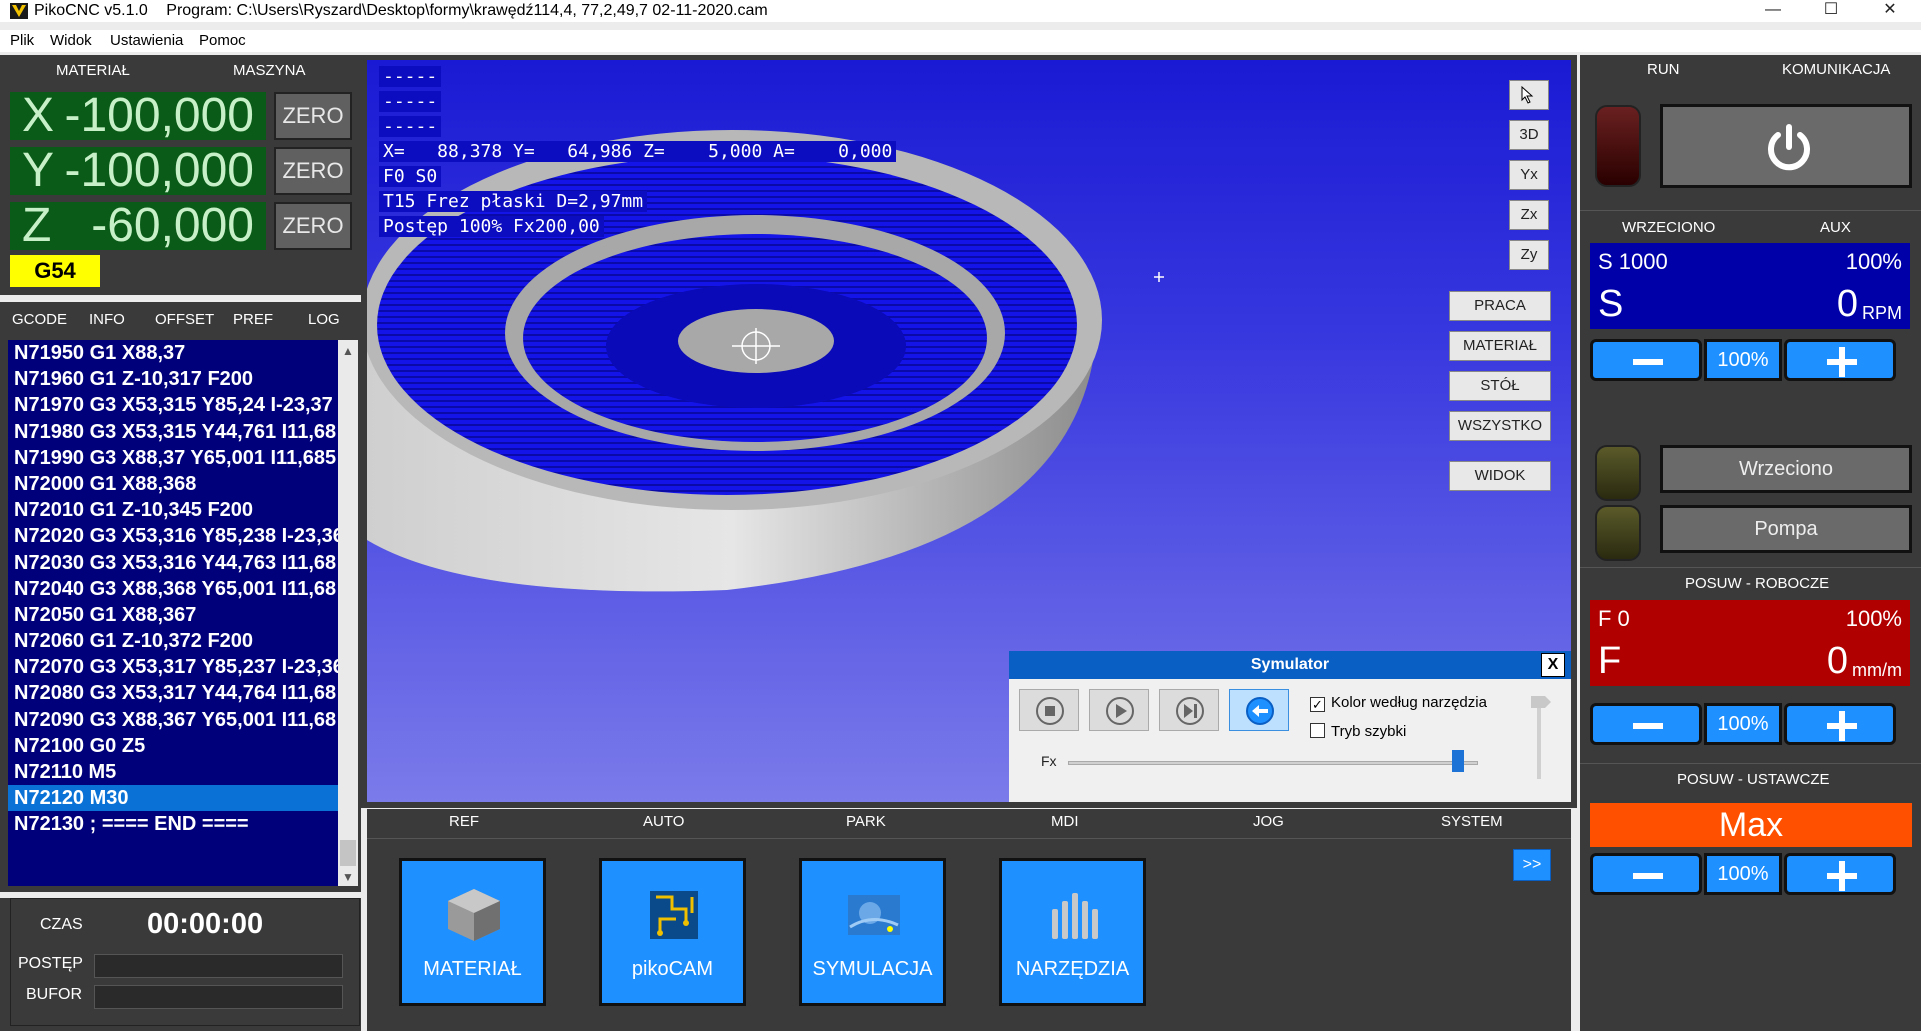  I want to click on zoom-all-button: WSZYSTKO, so click(1500, 426).